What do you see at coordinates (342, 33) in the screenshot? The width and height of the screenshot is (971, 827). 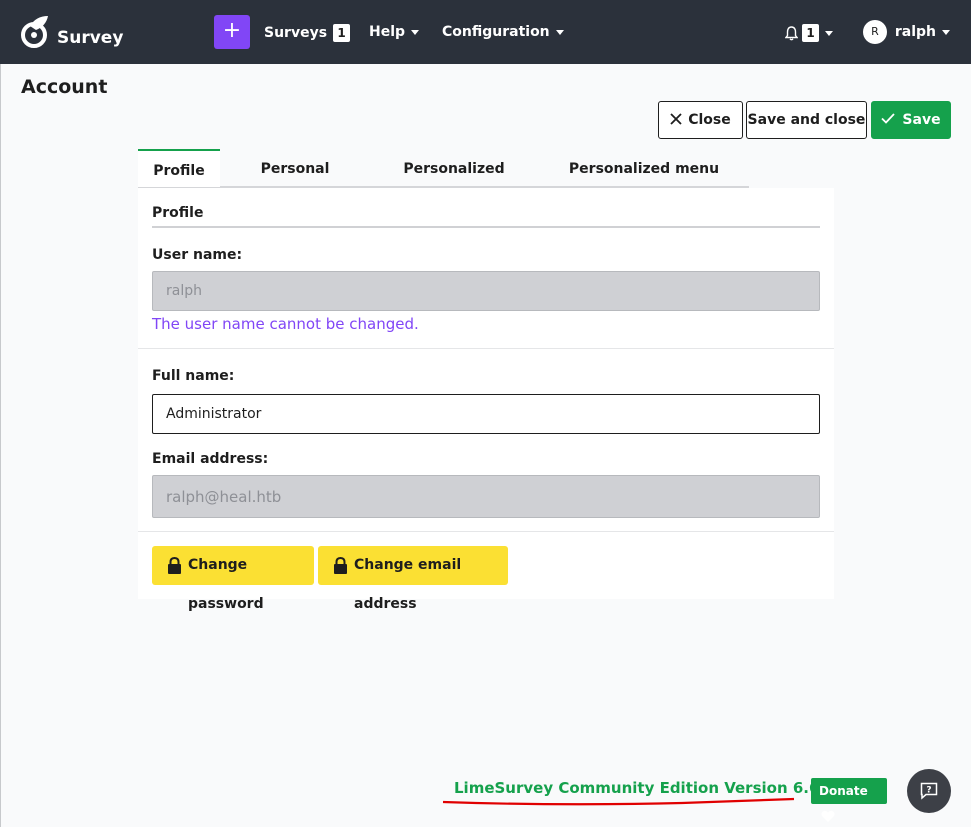 I see `surveys-count-badge: 1` at bounding box center [342, 33].